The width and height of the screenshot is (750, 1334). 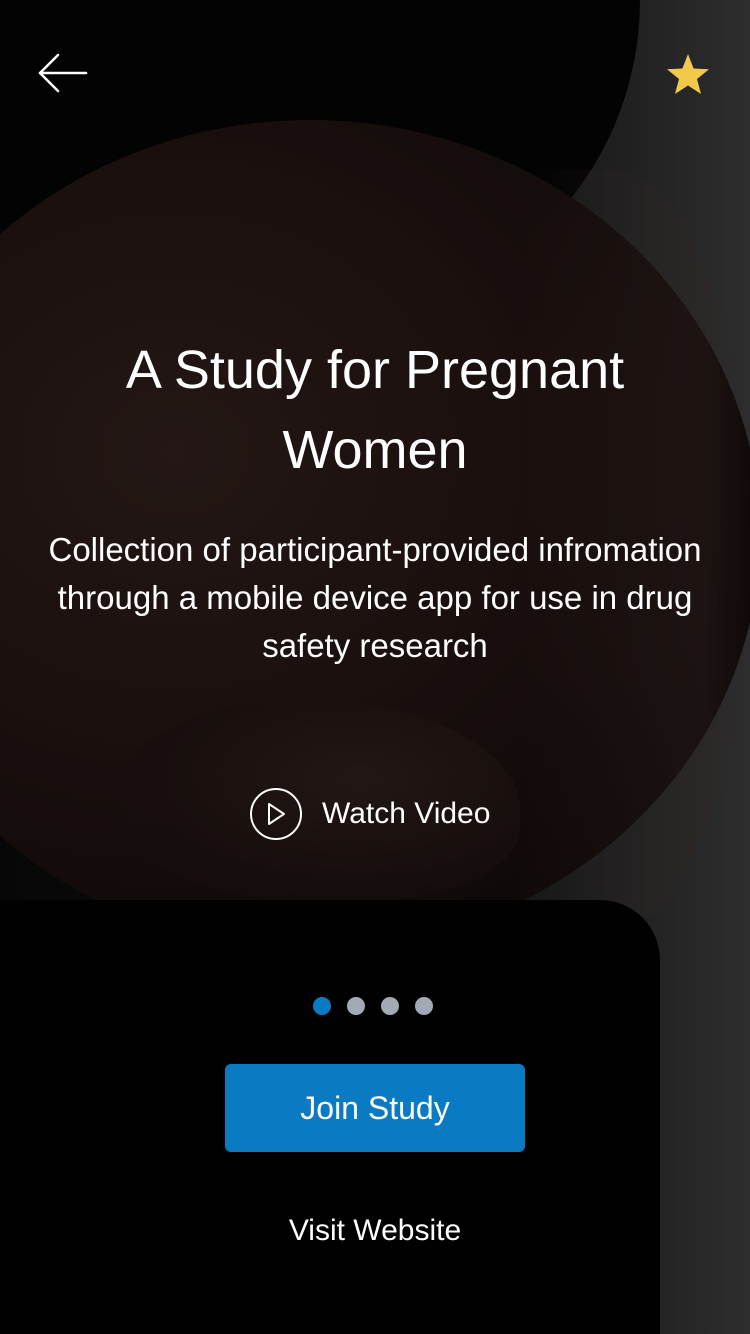 I want to click on study-title: A Study for Pregnant Women, so click(x=375, y=410).